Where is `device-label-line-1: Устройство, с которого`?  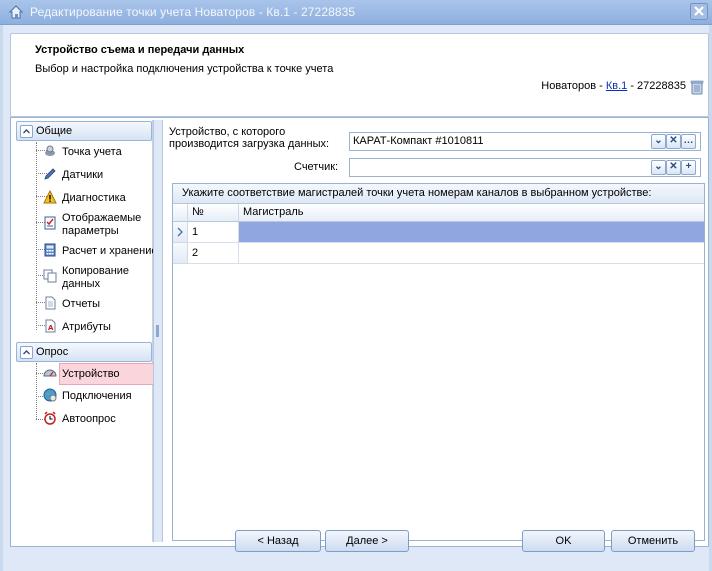 device-label-line-1: Устройство, с которого is located at coordinates (227, 132).